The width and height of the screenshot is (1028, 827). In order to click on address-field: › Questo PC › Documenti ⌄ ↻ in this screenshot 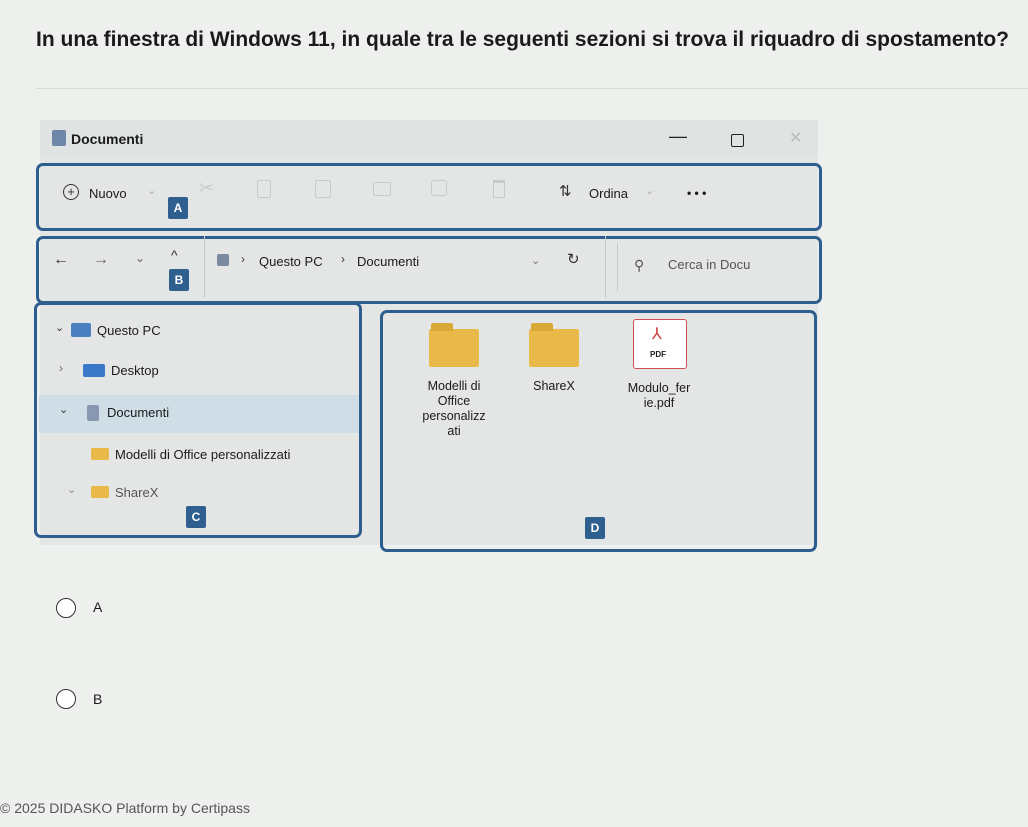, I will do `click(405, 267)`.